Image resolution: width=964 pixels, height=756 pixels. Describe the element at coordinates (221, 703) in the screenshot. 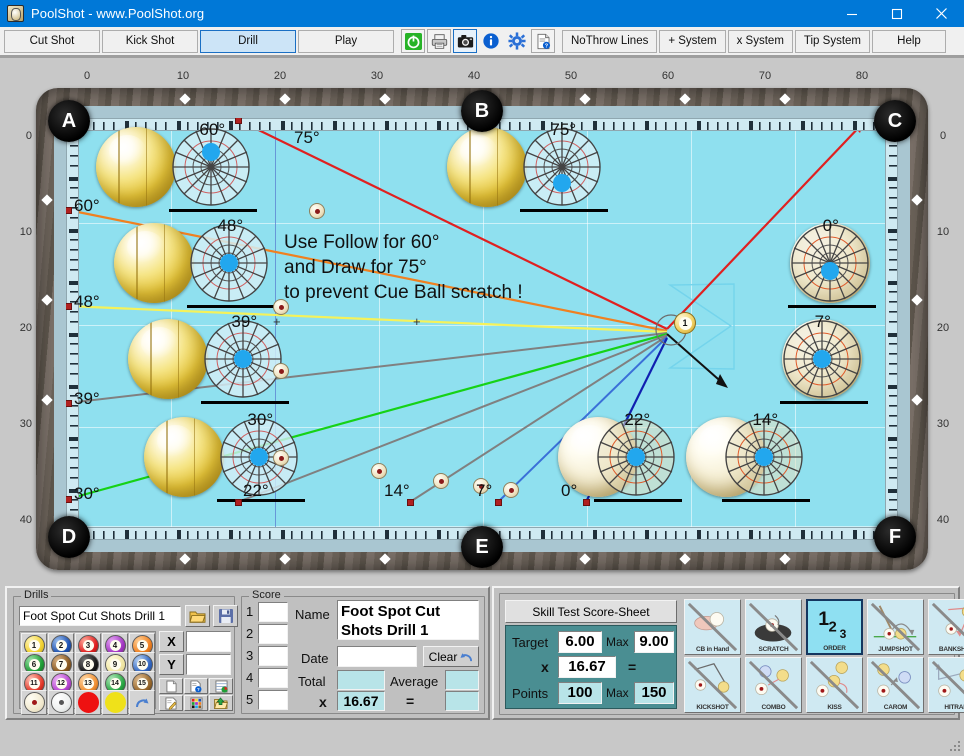

I see `export-folder-icon` at that location.